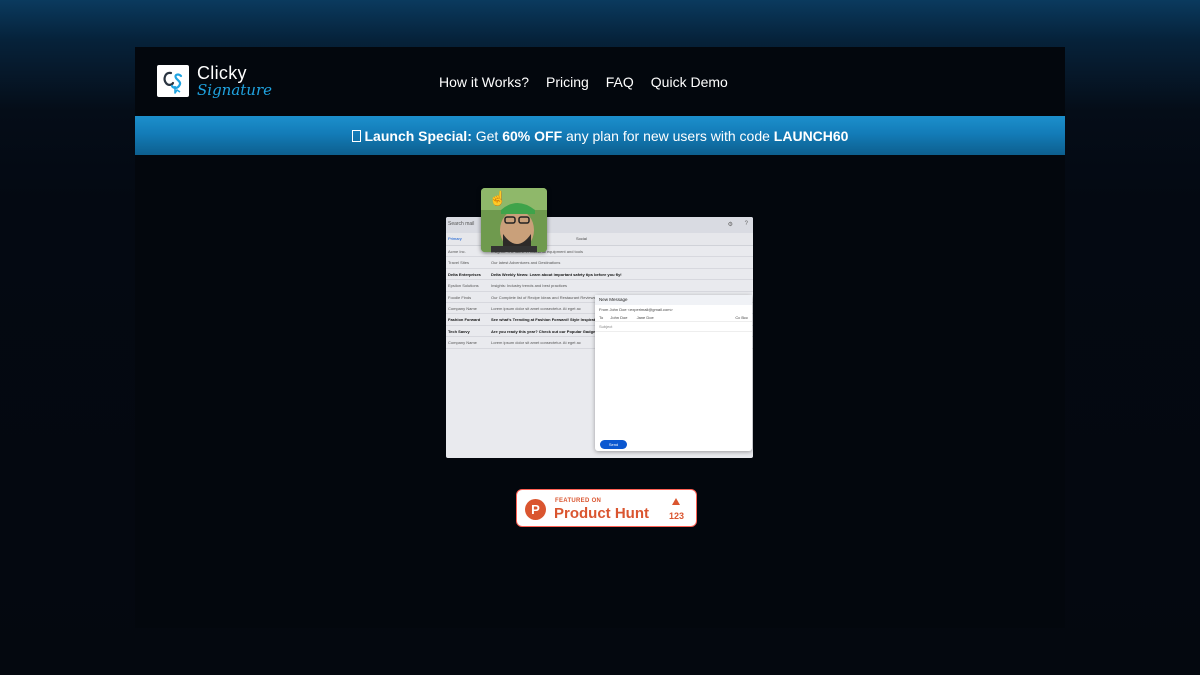 This screenshot has width=1200, height=675. I want to click on main-nav: How it Works? Pricing FAQ Quick Demo, so click(583, 82).